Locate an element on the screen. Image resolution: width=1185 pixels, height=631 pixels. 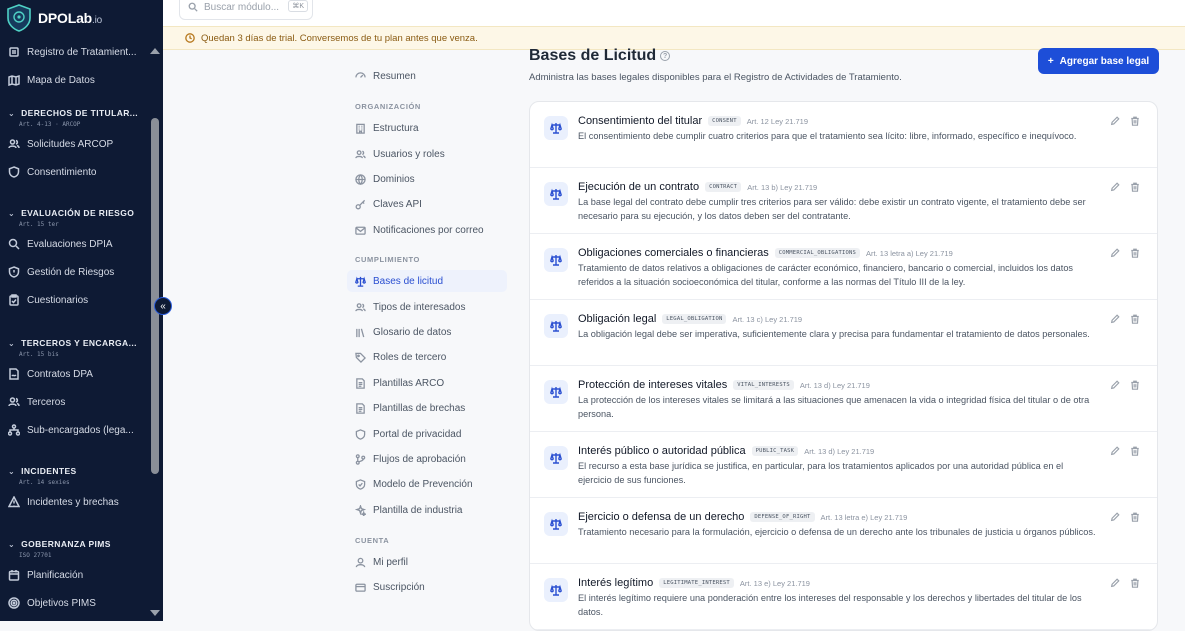
sidebar-section-evaluacion-de-riesgo: ⌄ EVALUACIÓN DE RIESGO Art. 15 ter is located at coordinates (76, 218).